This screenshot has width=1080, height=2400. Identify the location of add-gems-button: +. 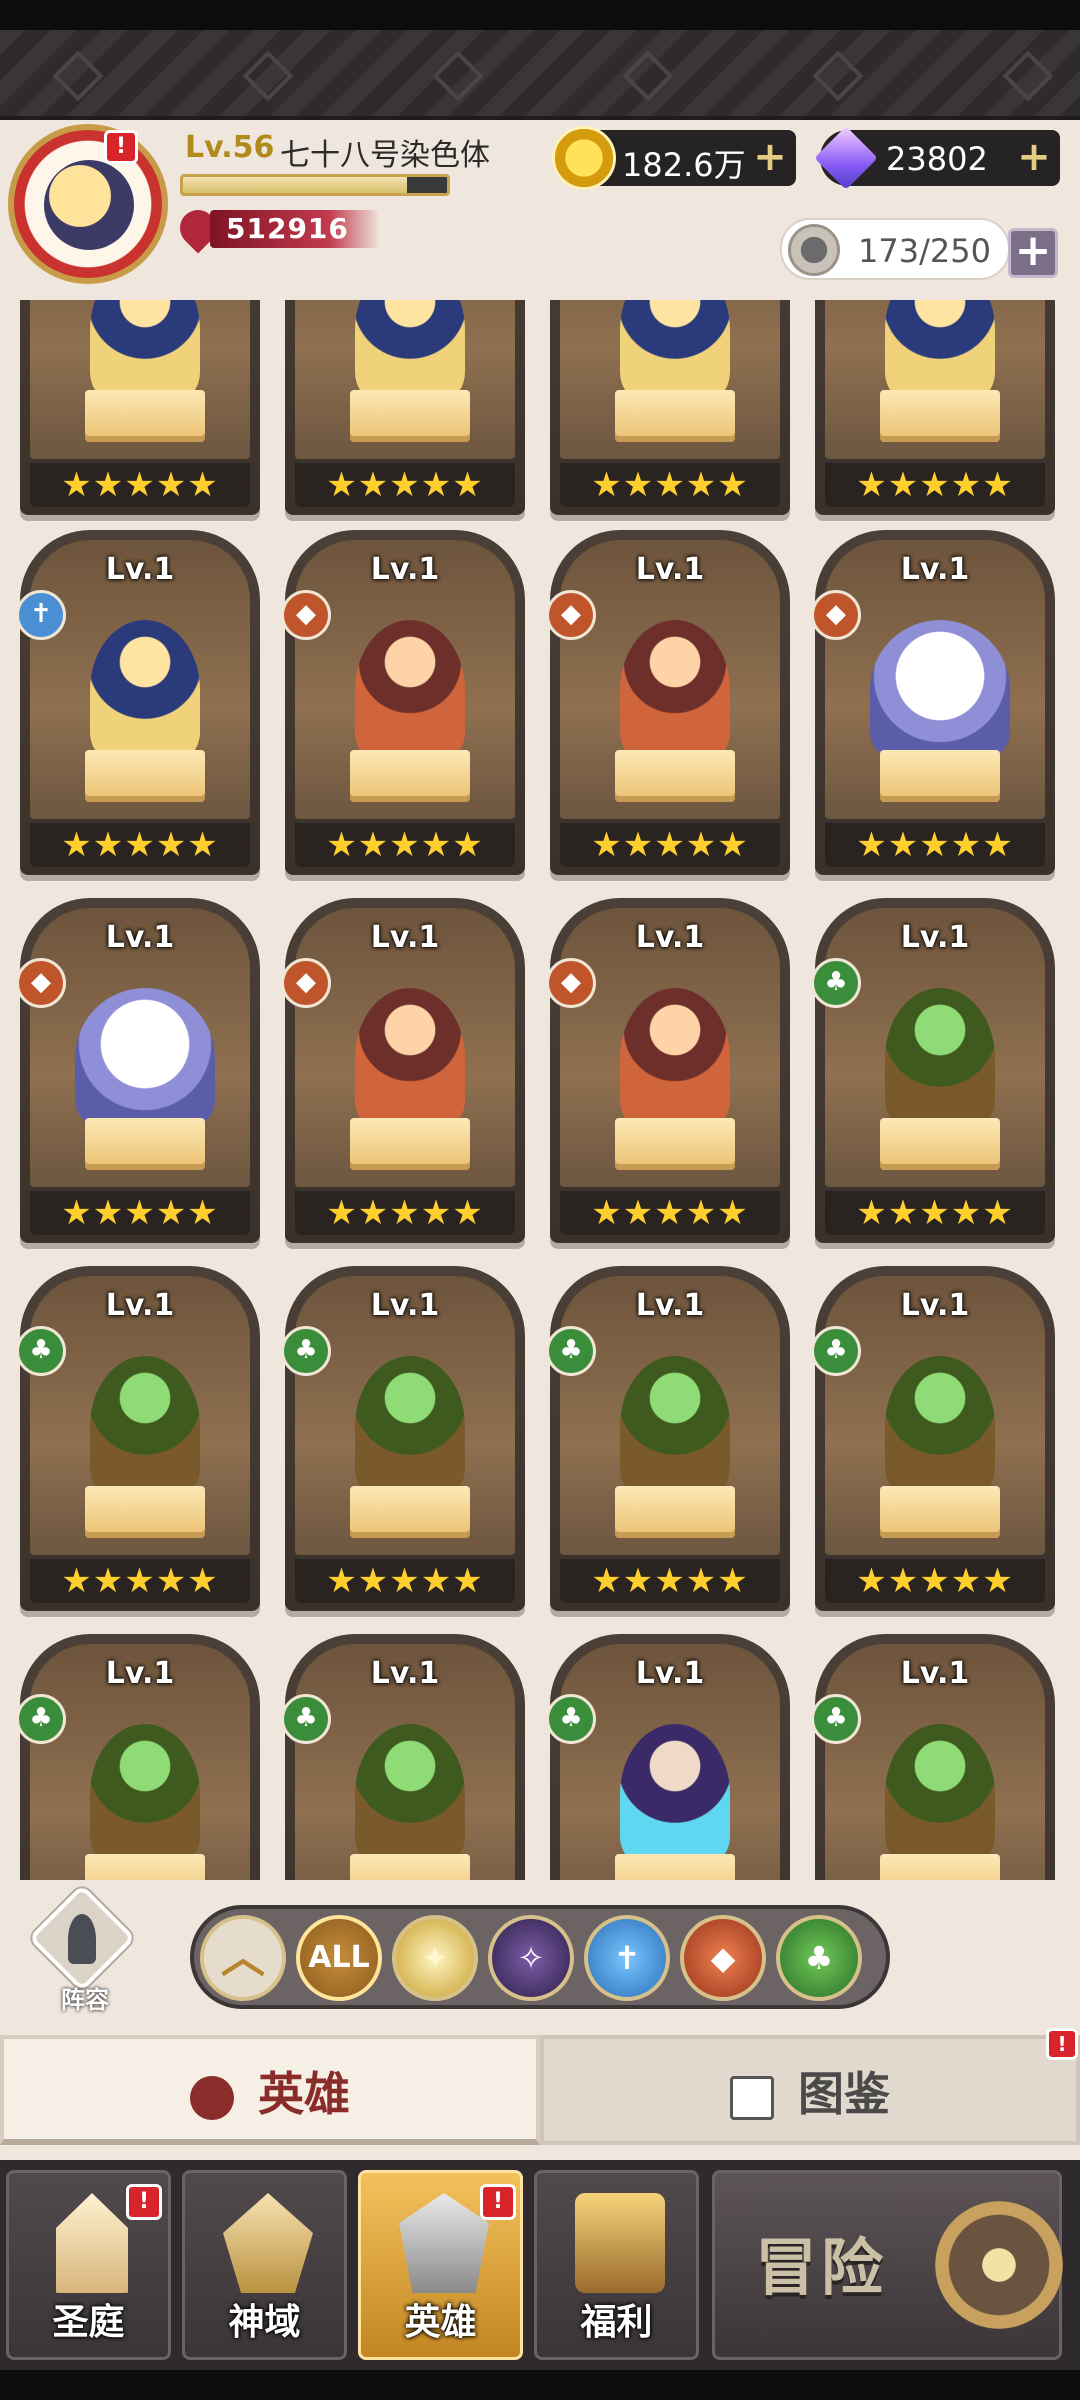
(1034, 157).